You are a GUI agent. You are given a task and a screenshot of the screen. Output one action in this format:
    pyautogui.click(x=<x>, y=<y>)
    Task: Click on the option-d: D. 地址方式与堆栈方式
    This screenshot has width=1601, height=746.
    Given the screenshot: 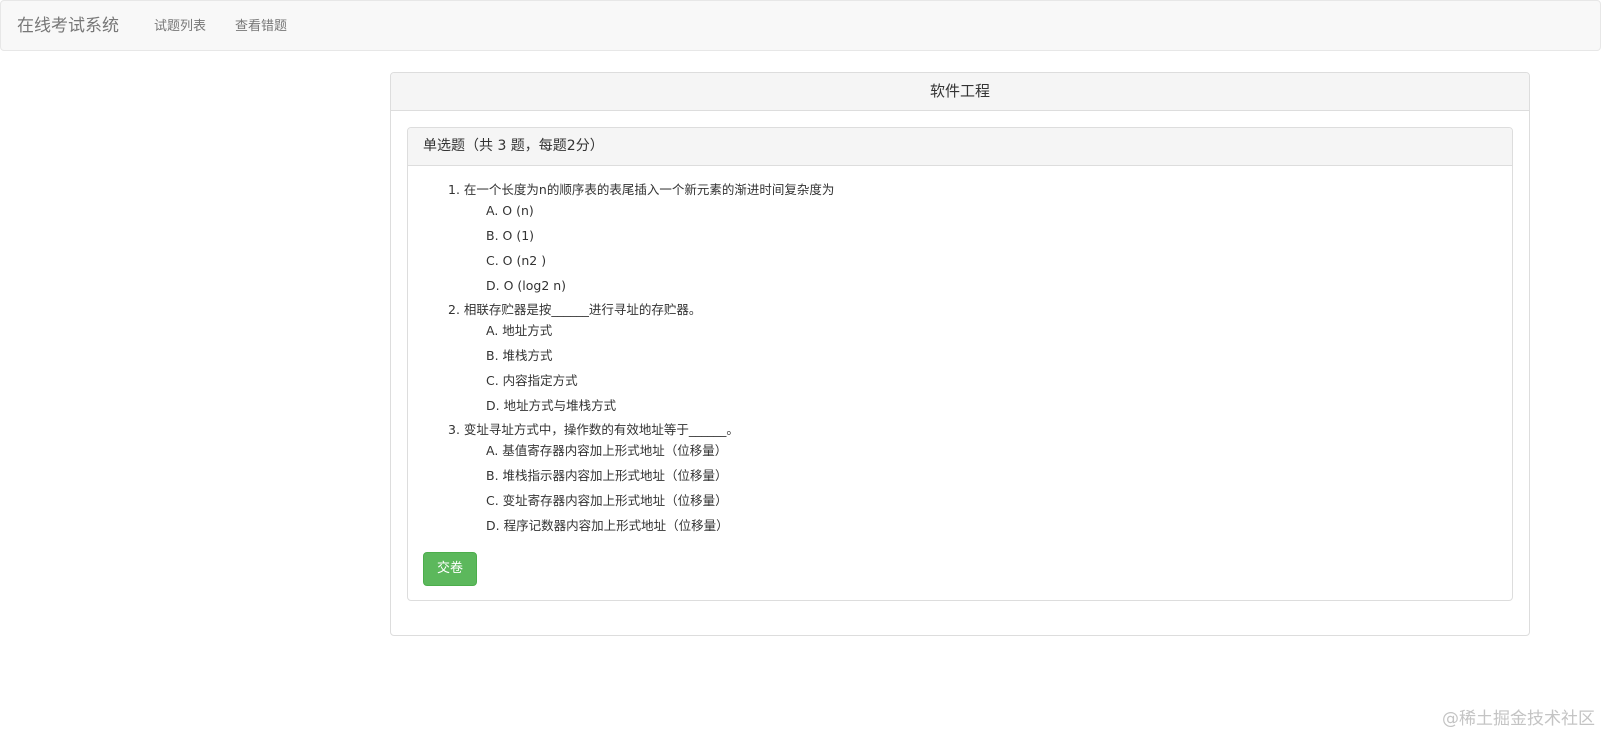 What is the action you would take?
    pyautogui.click(x=551, y=406)
    